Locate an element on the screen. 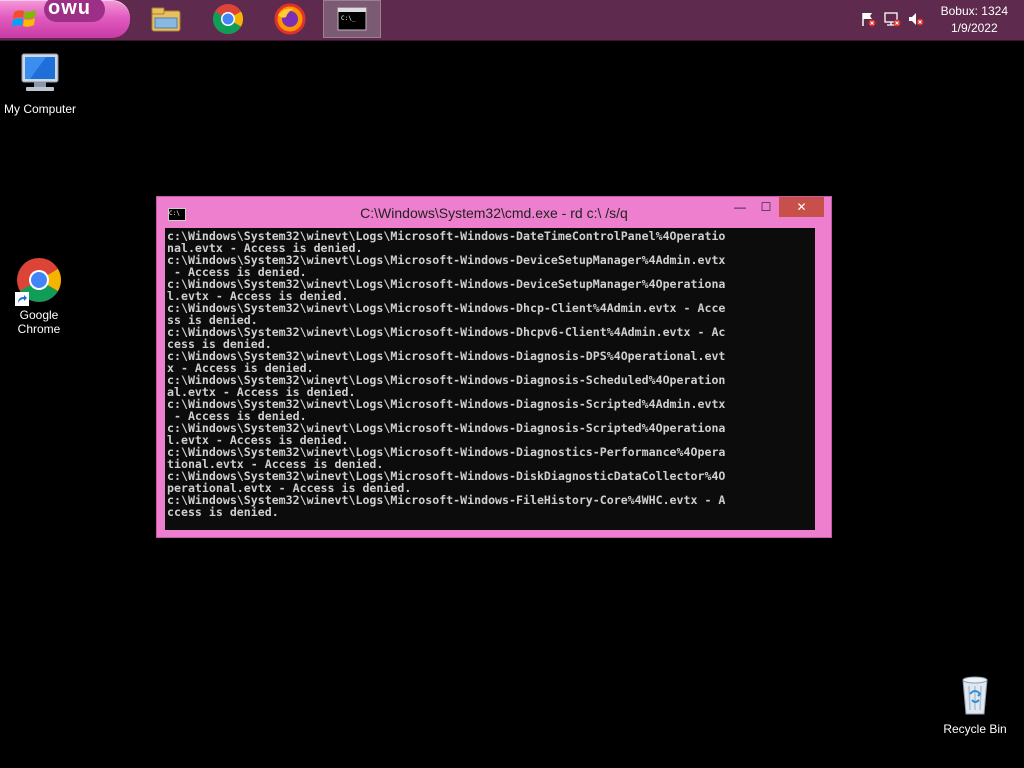  start-label: owu is located at coordinates (74, 11).